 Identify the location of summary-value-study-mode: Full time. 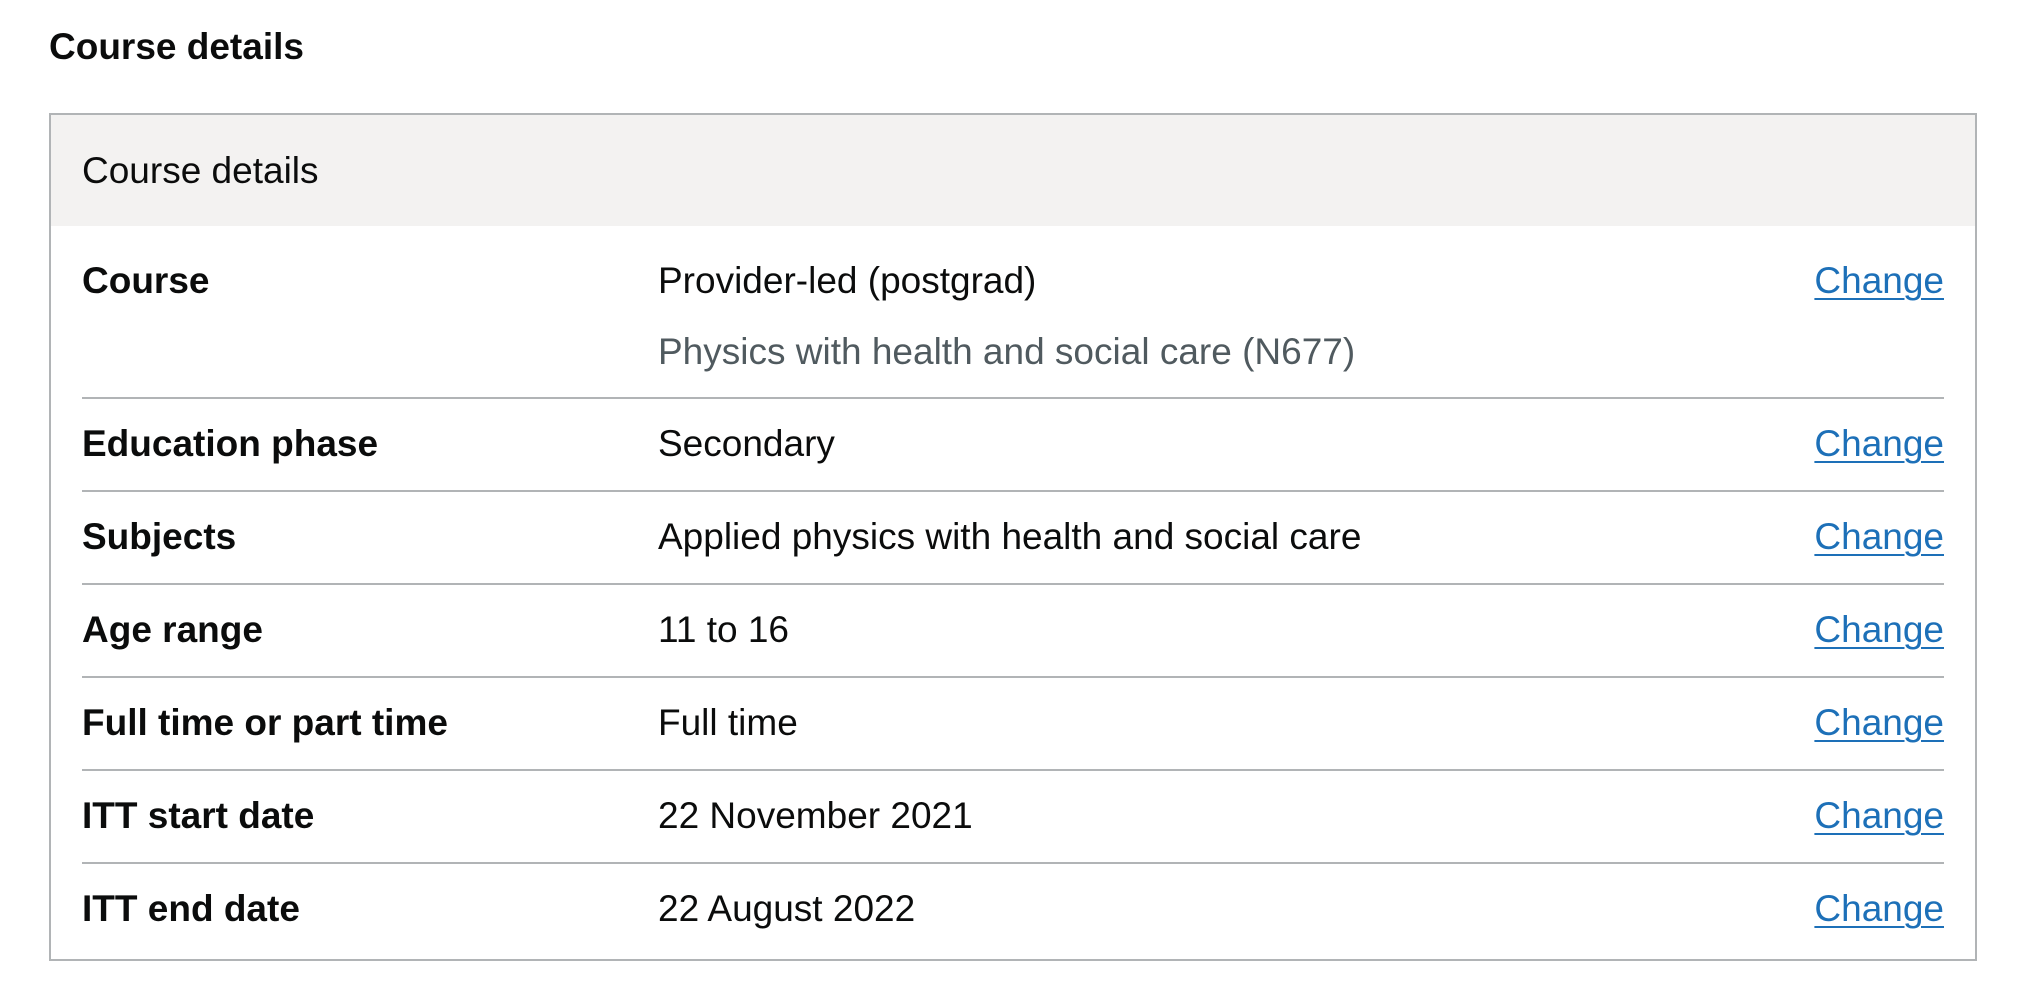
(728, 722).